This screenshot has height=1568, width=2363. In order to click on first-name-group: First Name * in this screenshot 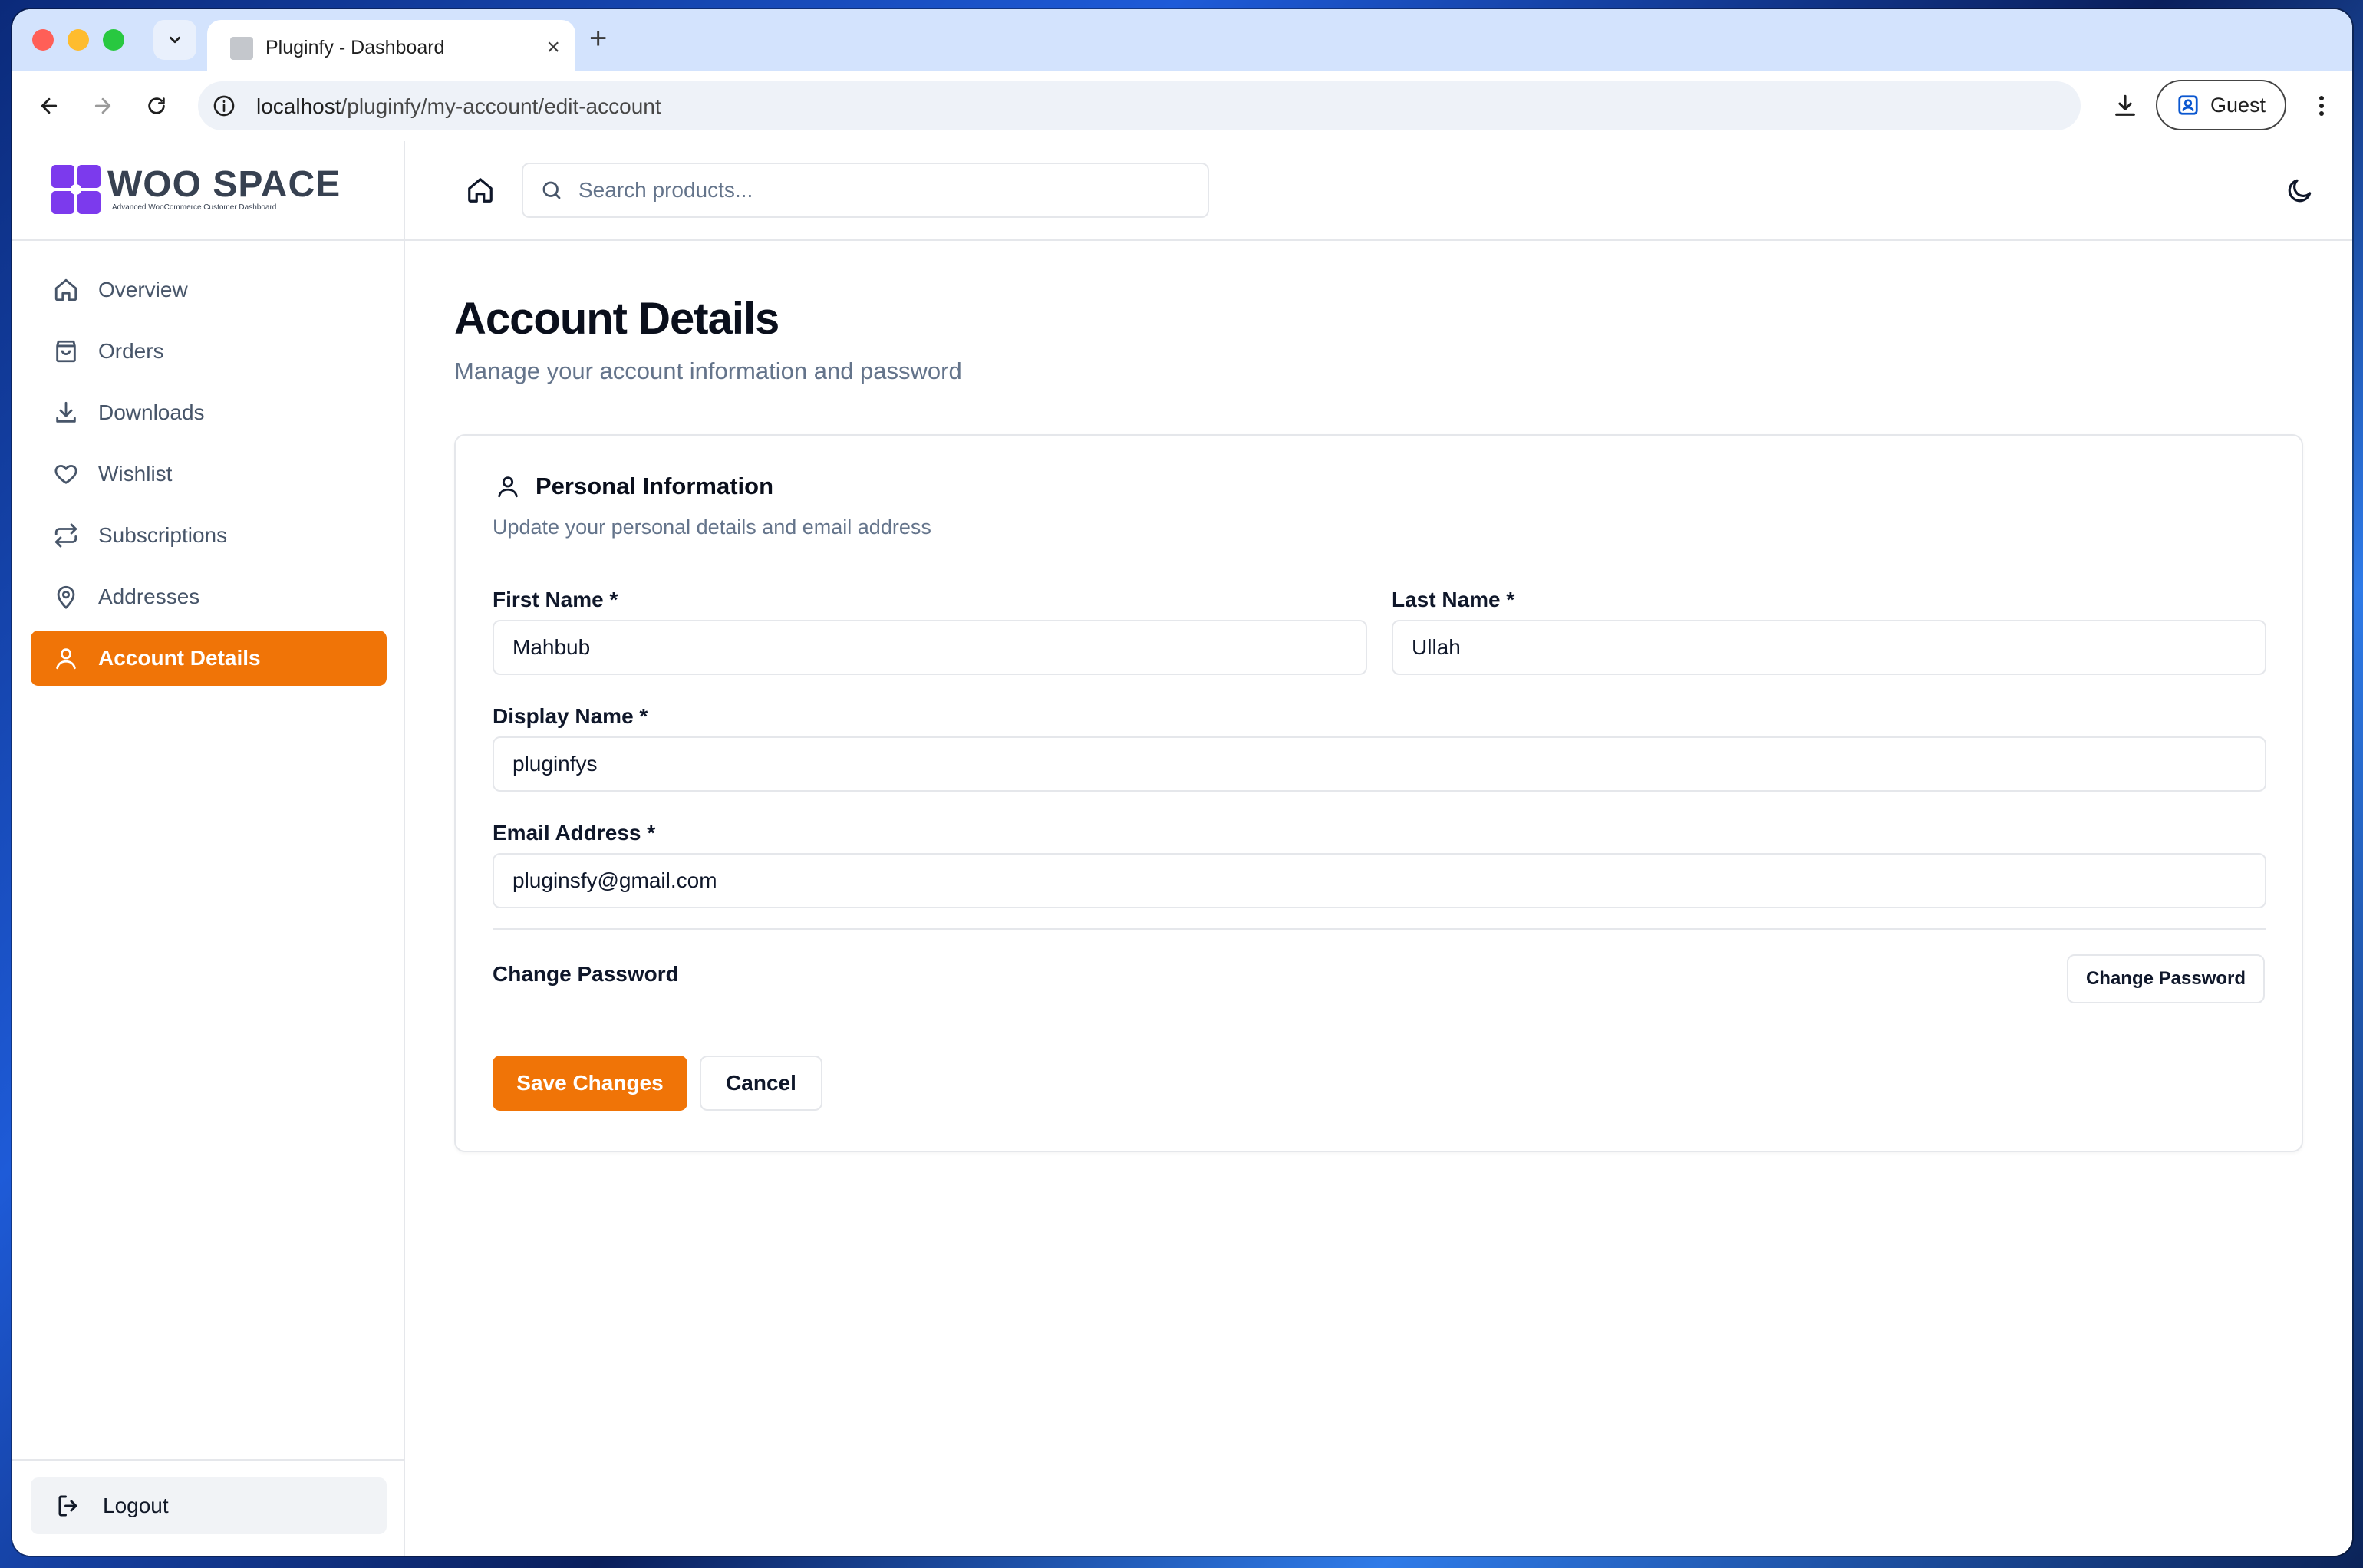, I will do `click(930, 631)`.